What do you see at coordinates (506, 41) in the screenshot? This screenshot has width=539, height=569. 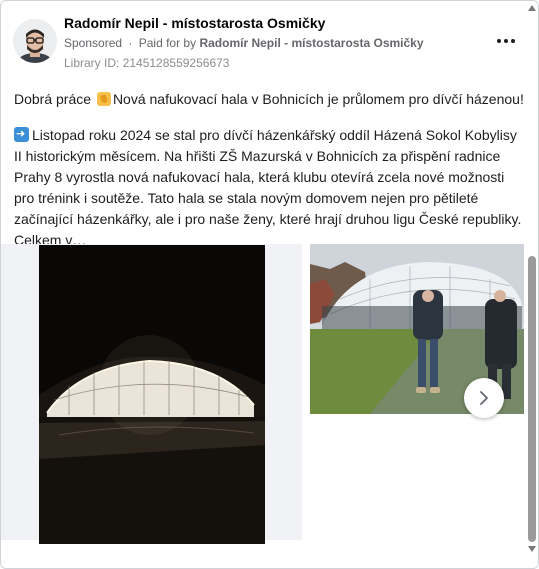 I see `more-options-button` at bounding box center [506, 41].